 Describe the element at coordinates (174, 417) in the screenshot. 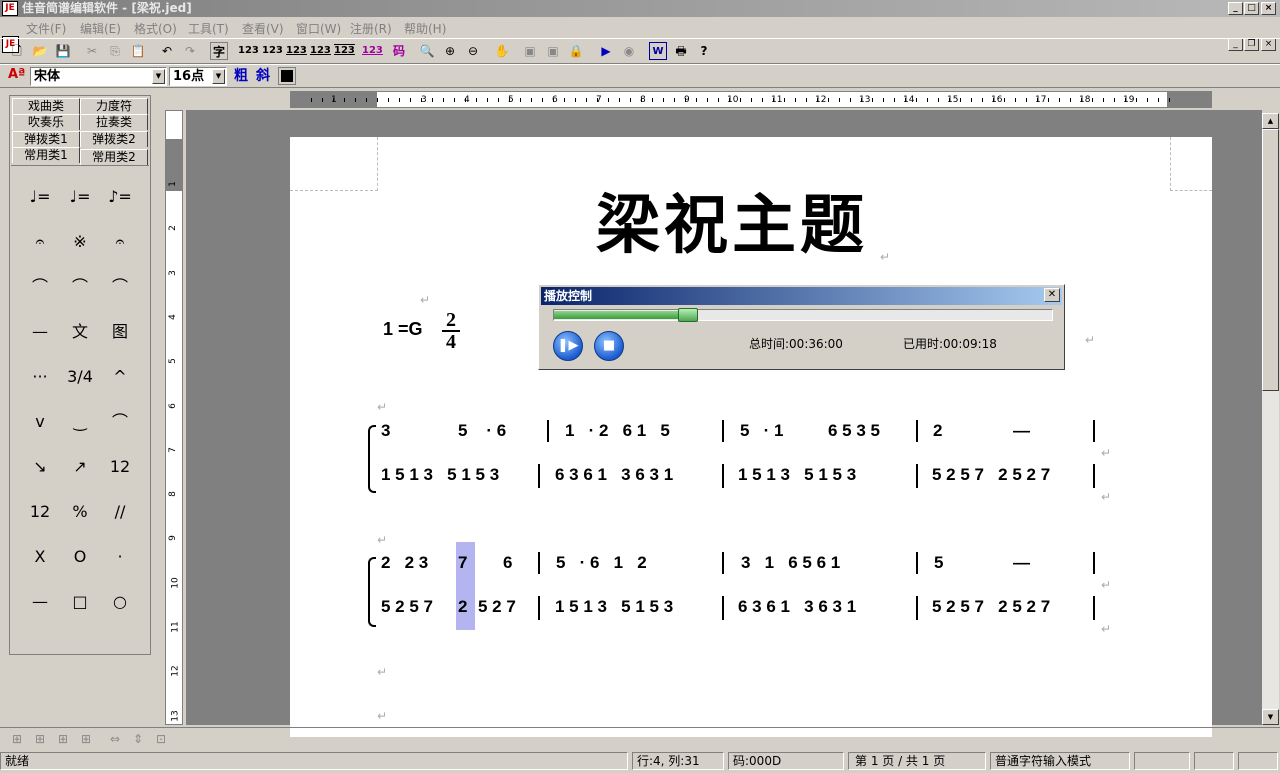

I see `vertical-ruler: 1 2 3 4 5 6 7 8 9 10 11 12 13` at that location.